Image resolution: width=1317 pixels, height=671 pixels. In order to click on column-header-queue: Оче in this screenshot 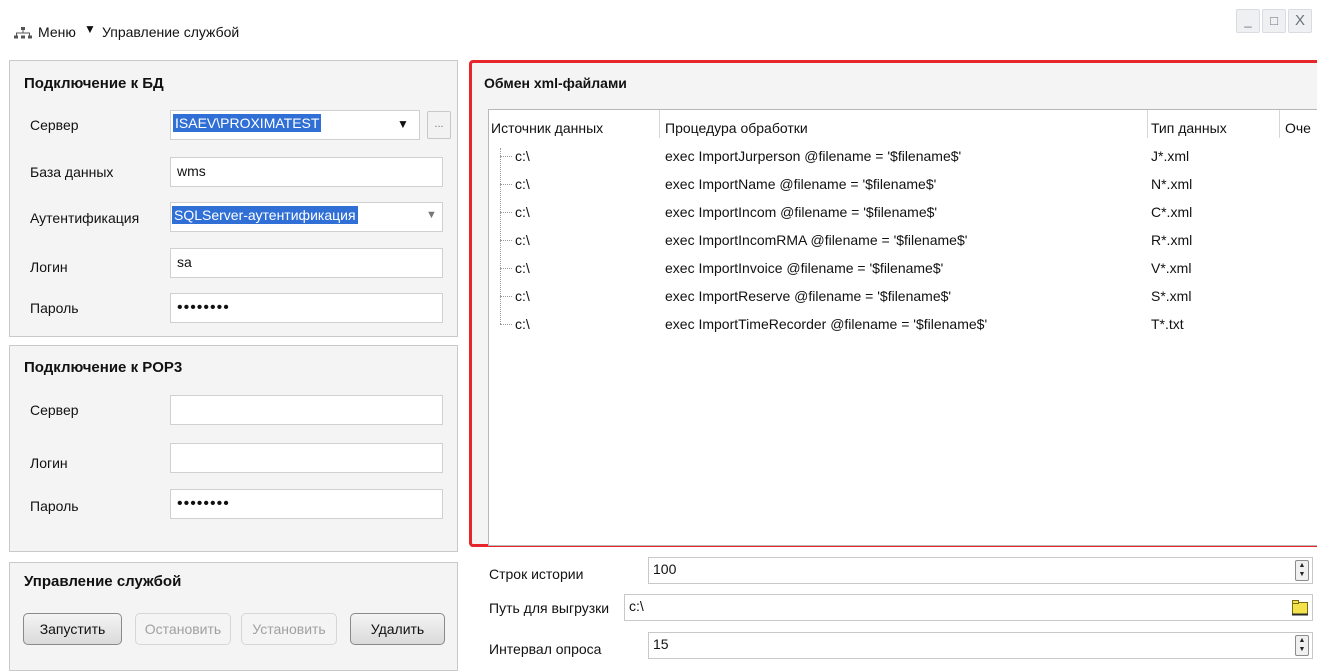, I will do `click(1298, 128)`.